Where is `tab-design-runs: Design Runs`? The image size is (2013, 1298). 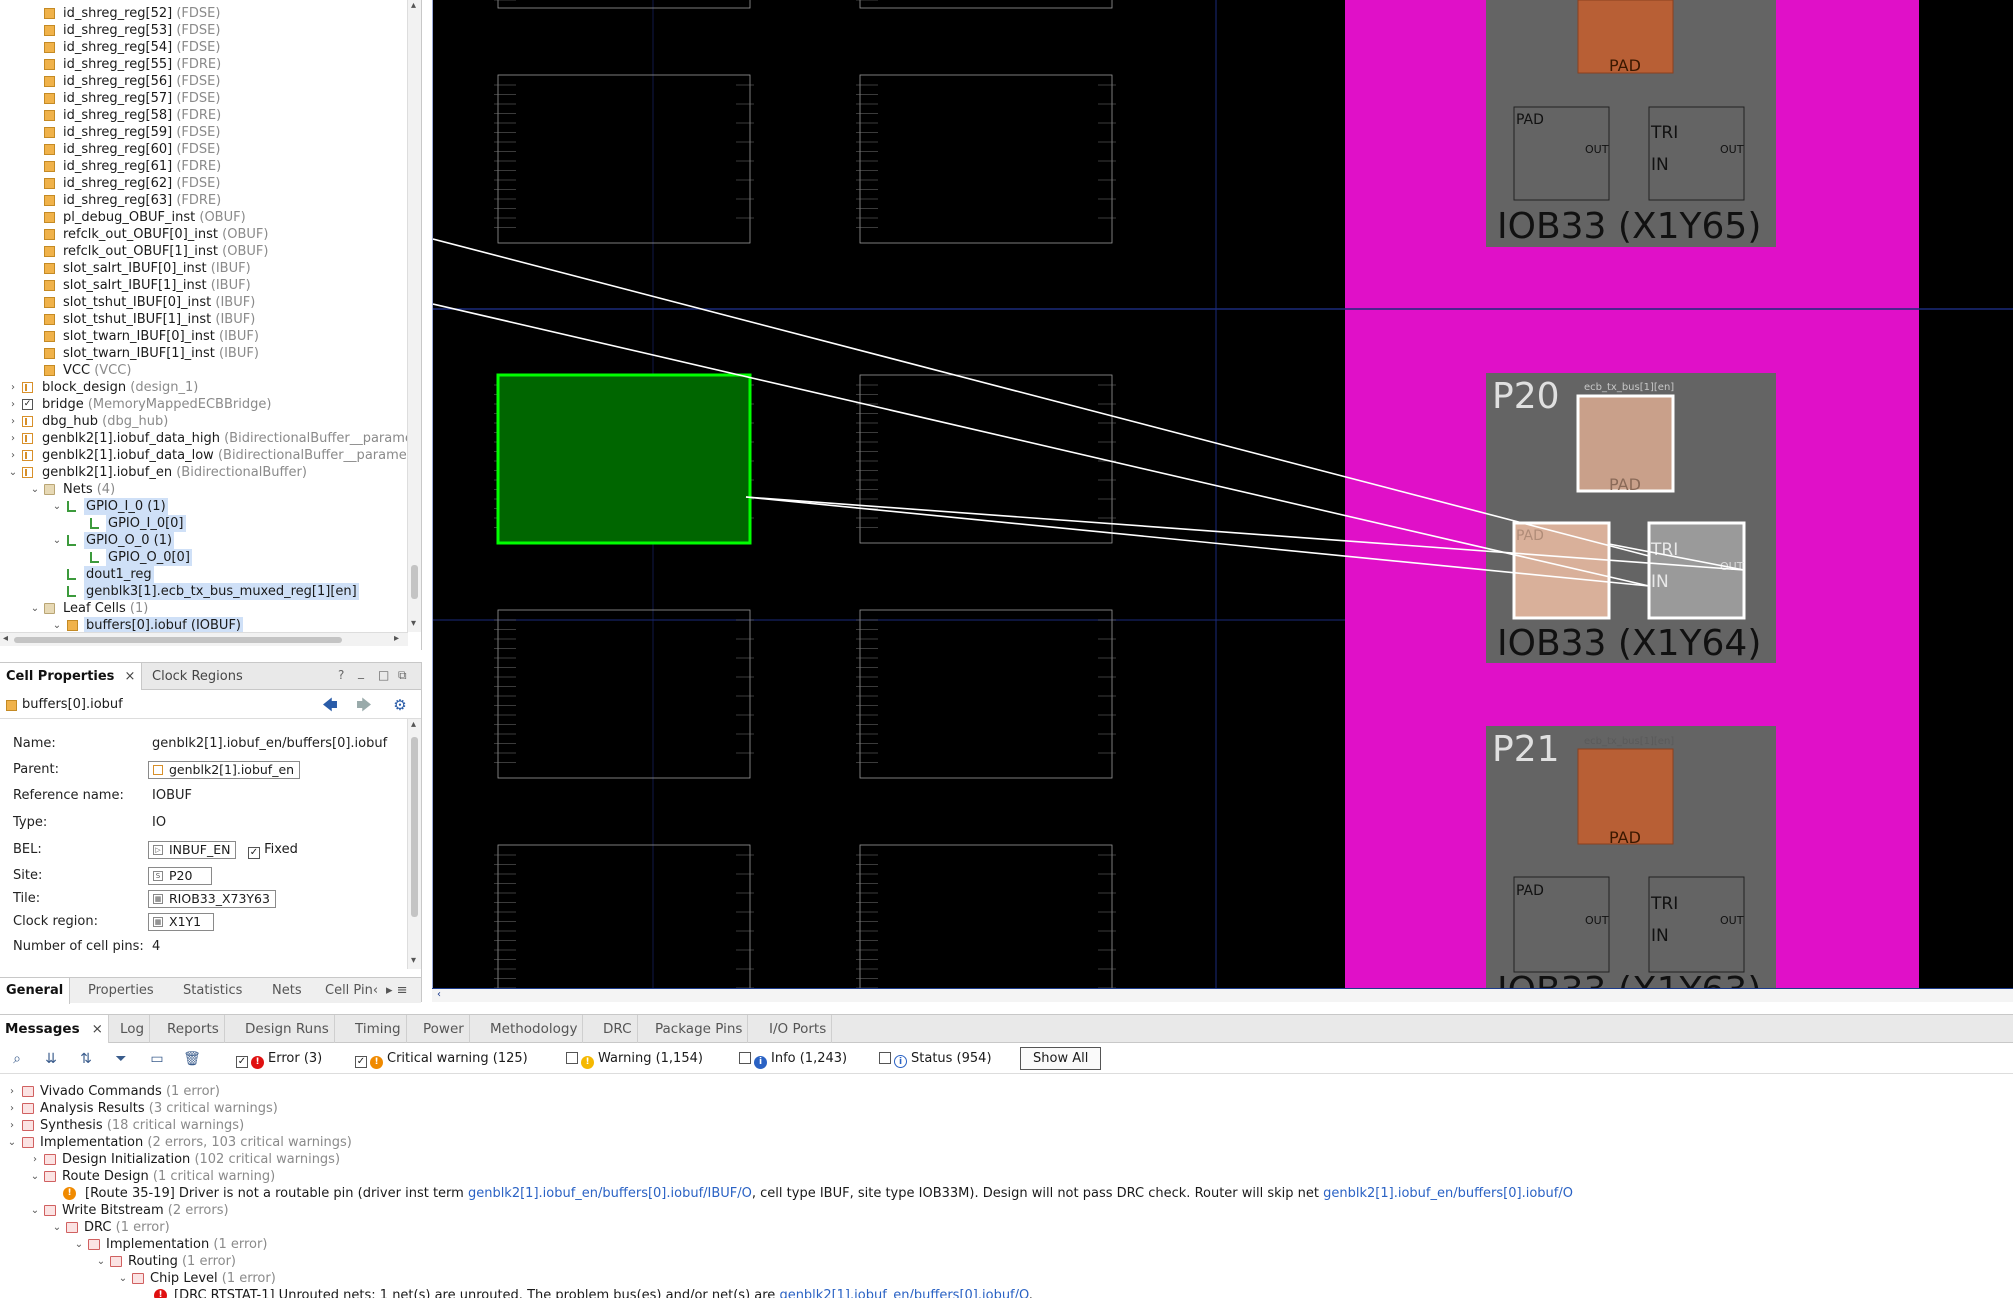 tab-design-runs: Design Runs is located at coordinates (287, 1029).